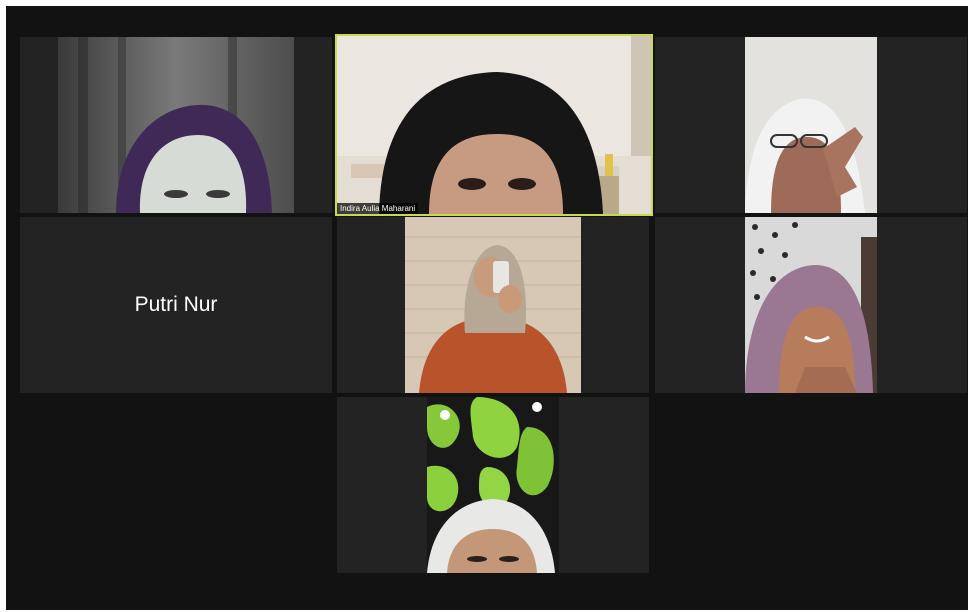 This screenshot has height=612, width=973. I want to click on participant-tile-2: Indira Aulia Maharani, so click(494, 125).